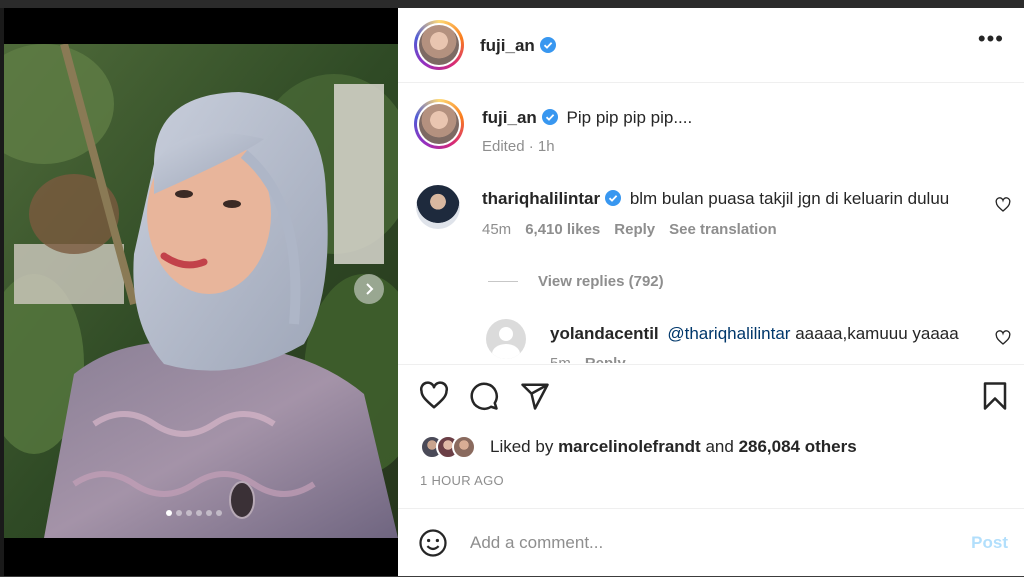 This screenshot has height=577, width=1024. Describe the element at coordinates (497, 229) in the screenshot. I see `comment-time: 45m` at that location.